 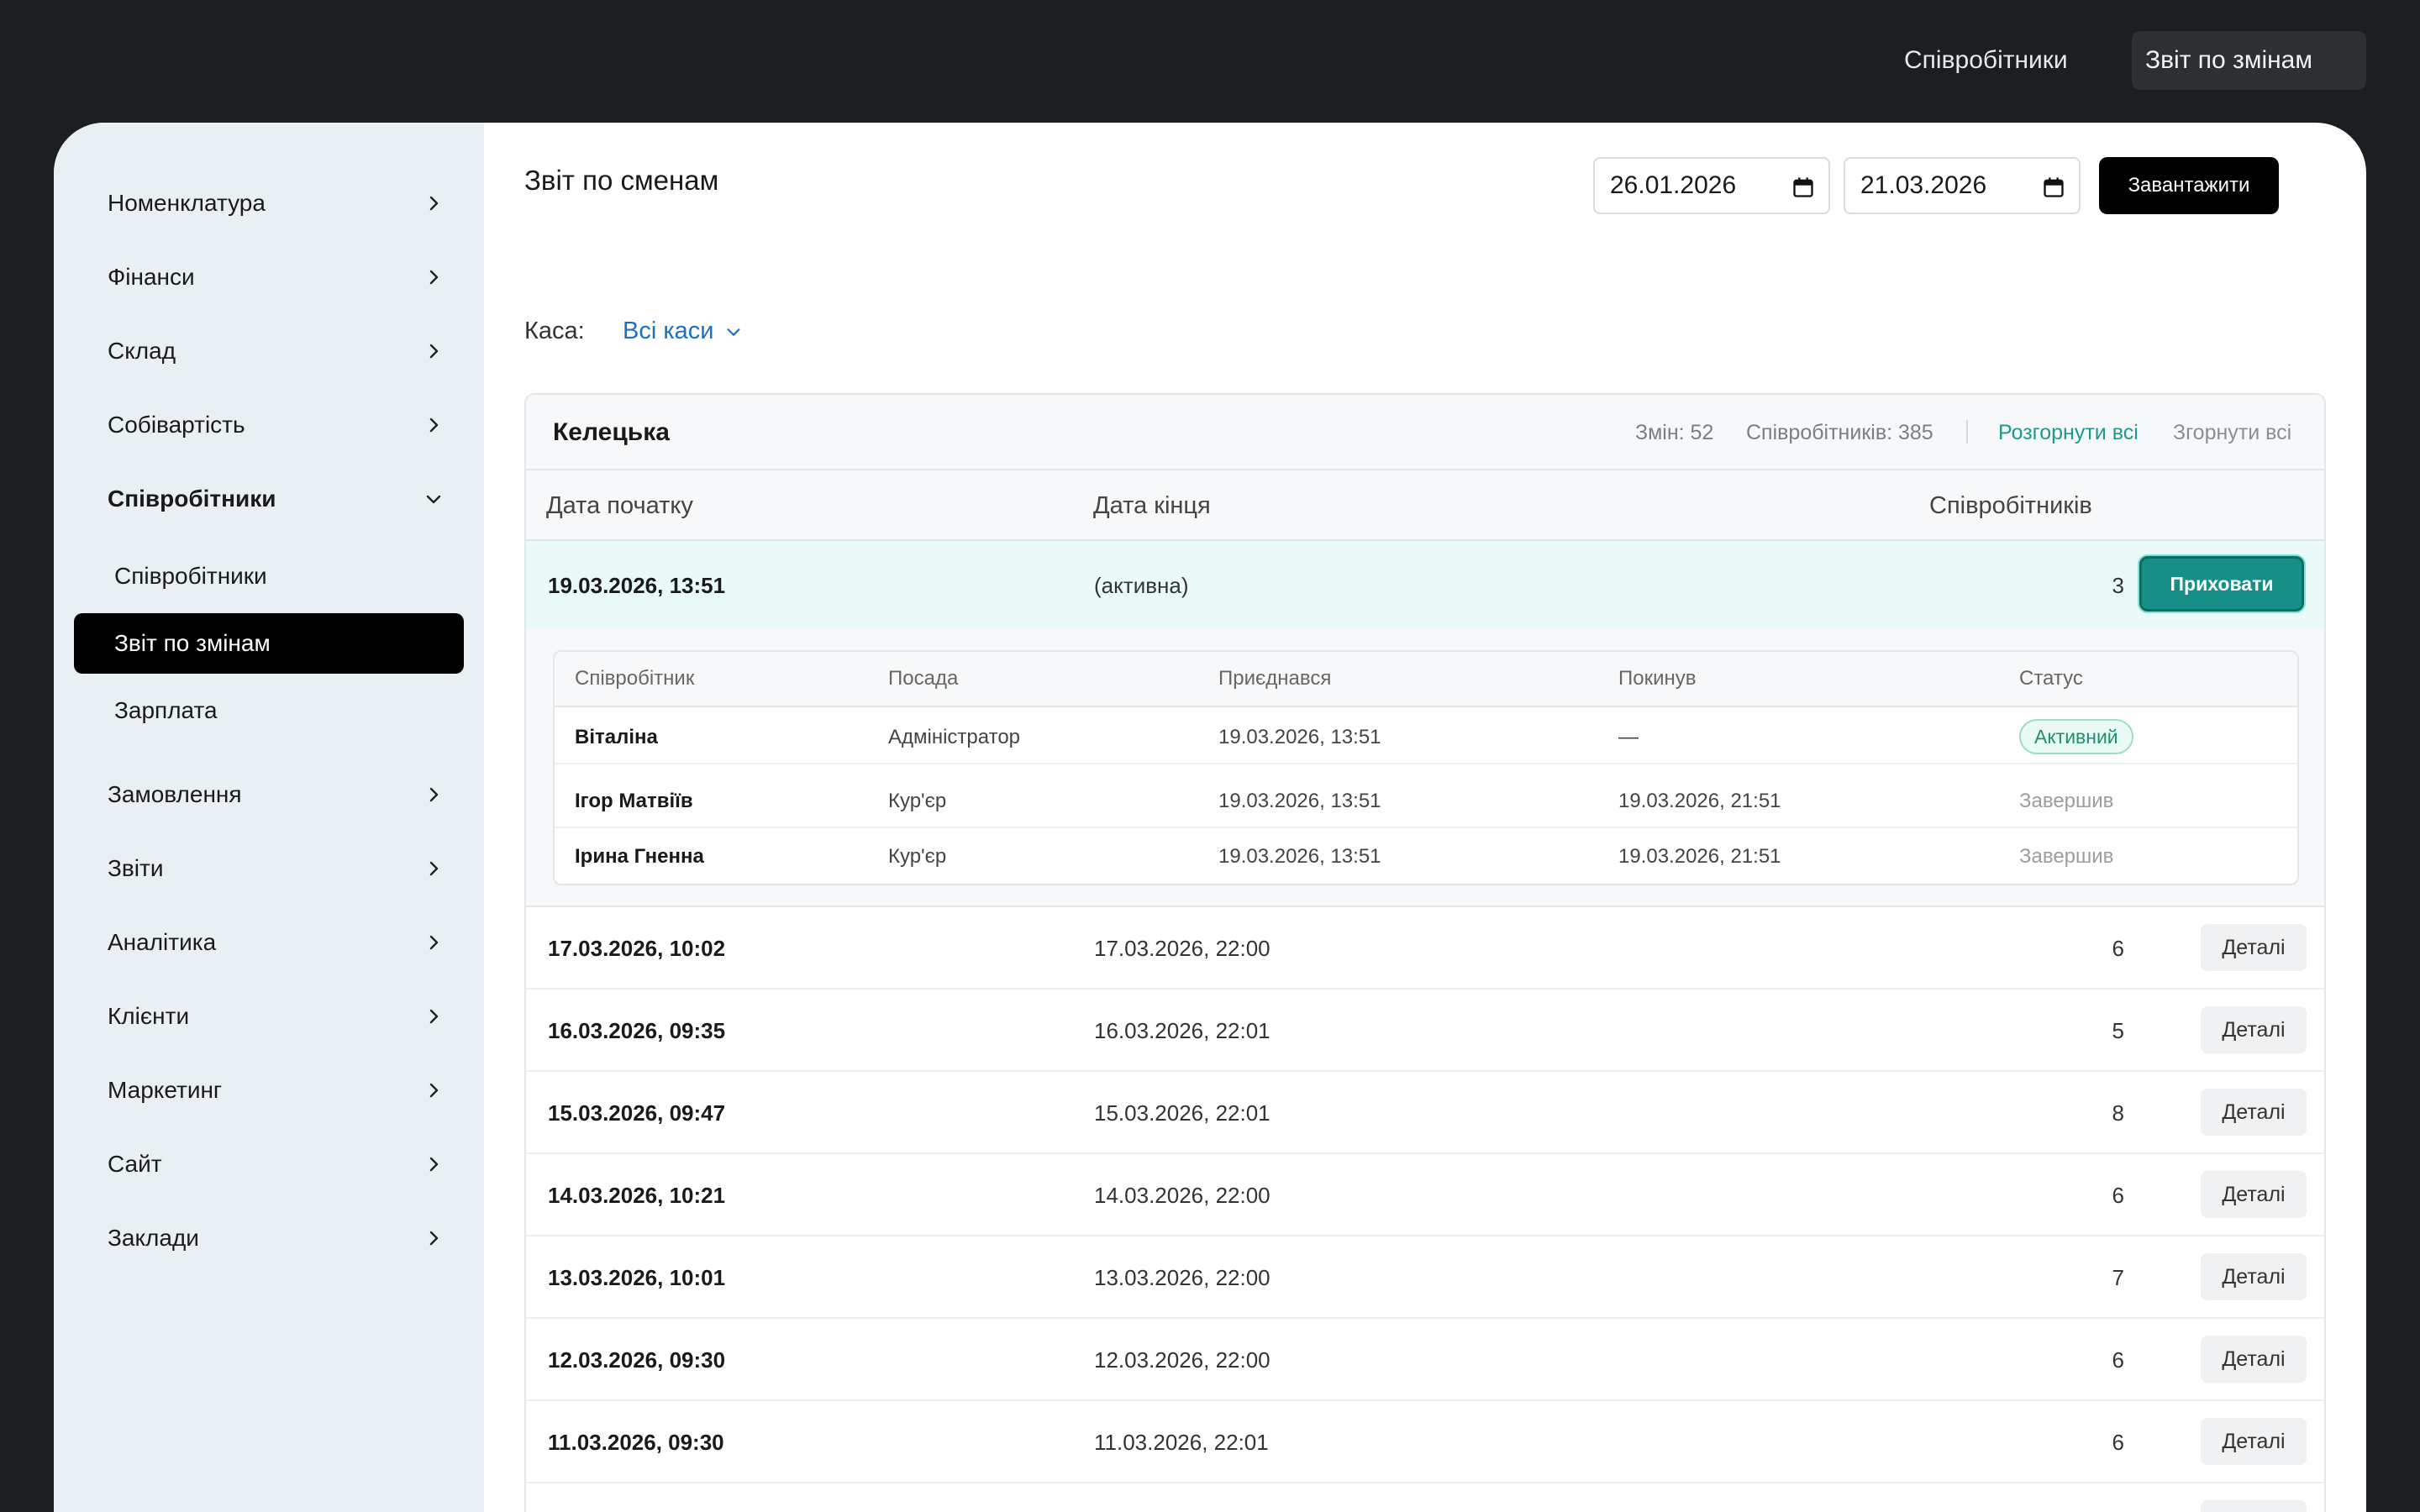 I want to click on sidebar-item-label: Собівартість, so click(x=176, y=425).